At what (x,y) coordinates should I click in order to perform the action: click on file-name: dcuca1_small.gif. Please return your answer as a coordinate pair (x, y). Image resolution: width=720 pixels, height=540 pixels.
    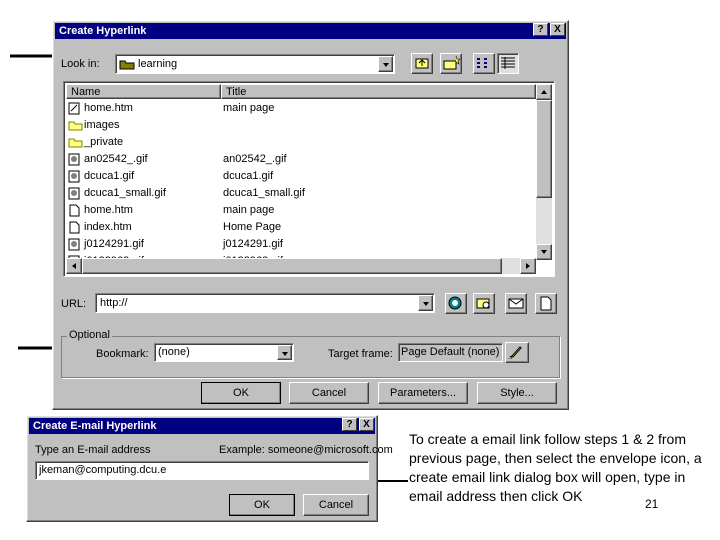
    Looking at the image, I should click on (125, 193).